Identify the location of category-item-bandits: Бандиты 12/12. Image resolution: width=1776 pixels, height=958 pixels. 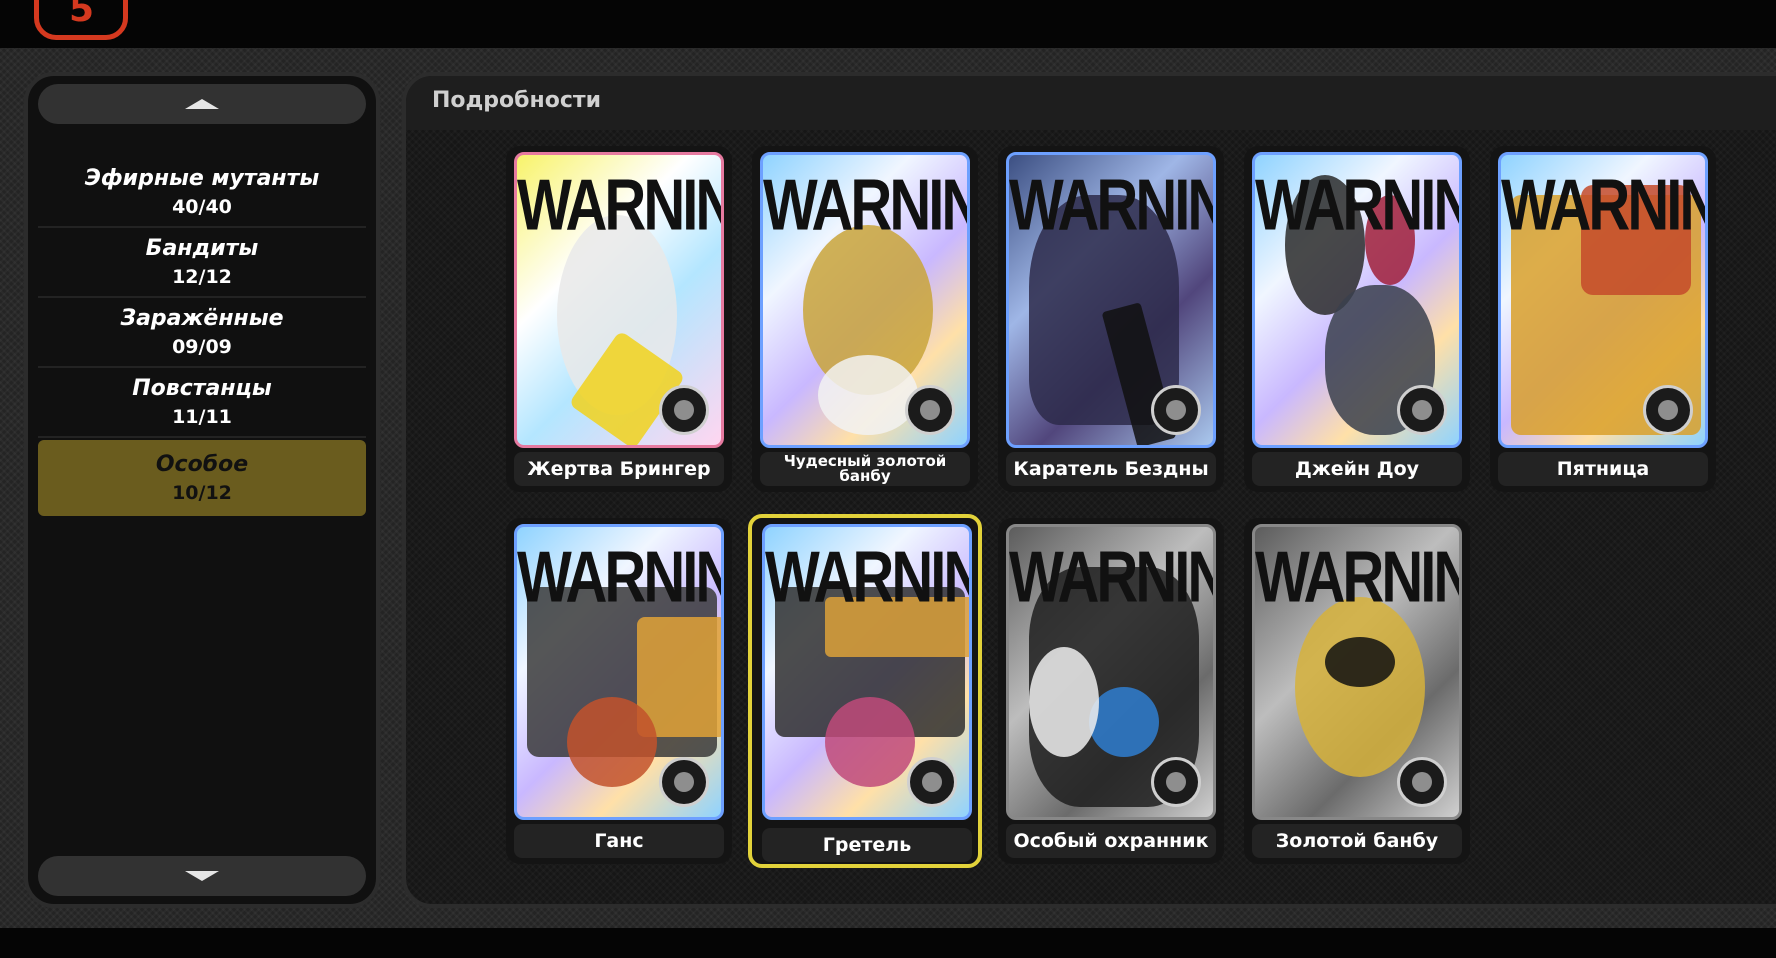
(202, 263).